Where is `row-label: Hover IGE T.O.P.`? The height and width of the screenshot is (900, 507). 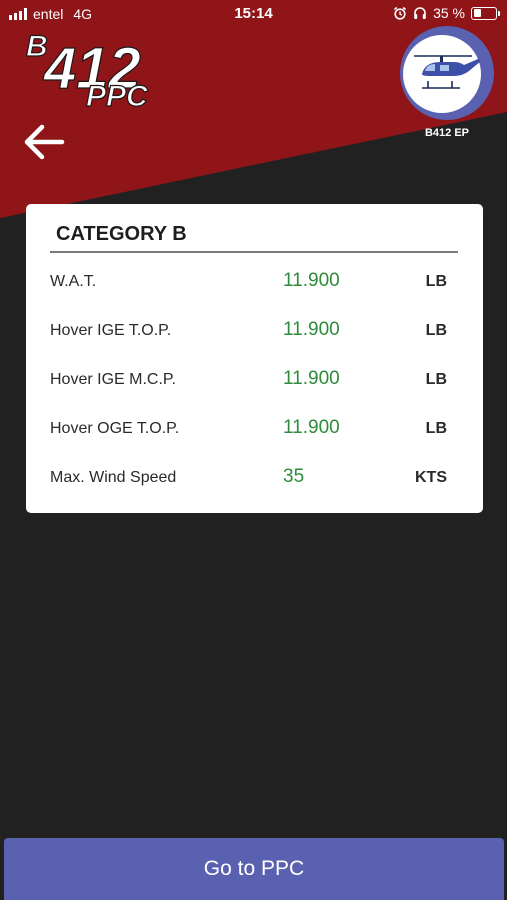
row-label: Hover IGE T.O.P. is located at coordinates (111, 330).